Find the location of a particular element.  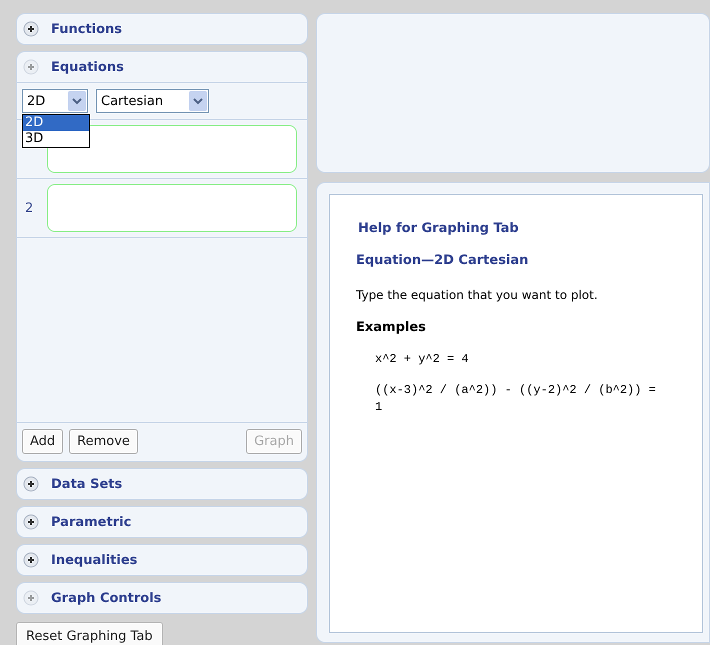

section-header: Parametric is located at coordinates (91, 522).